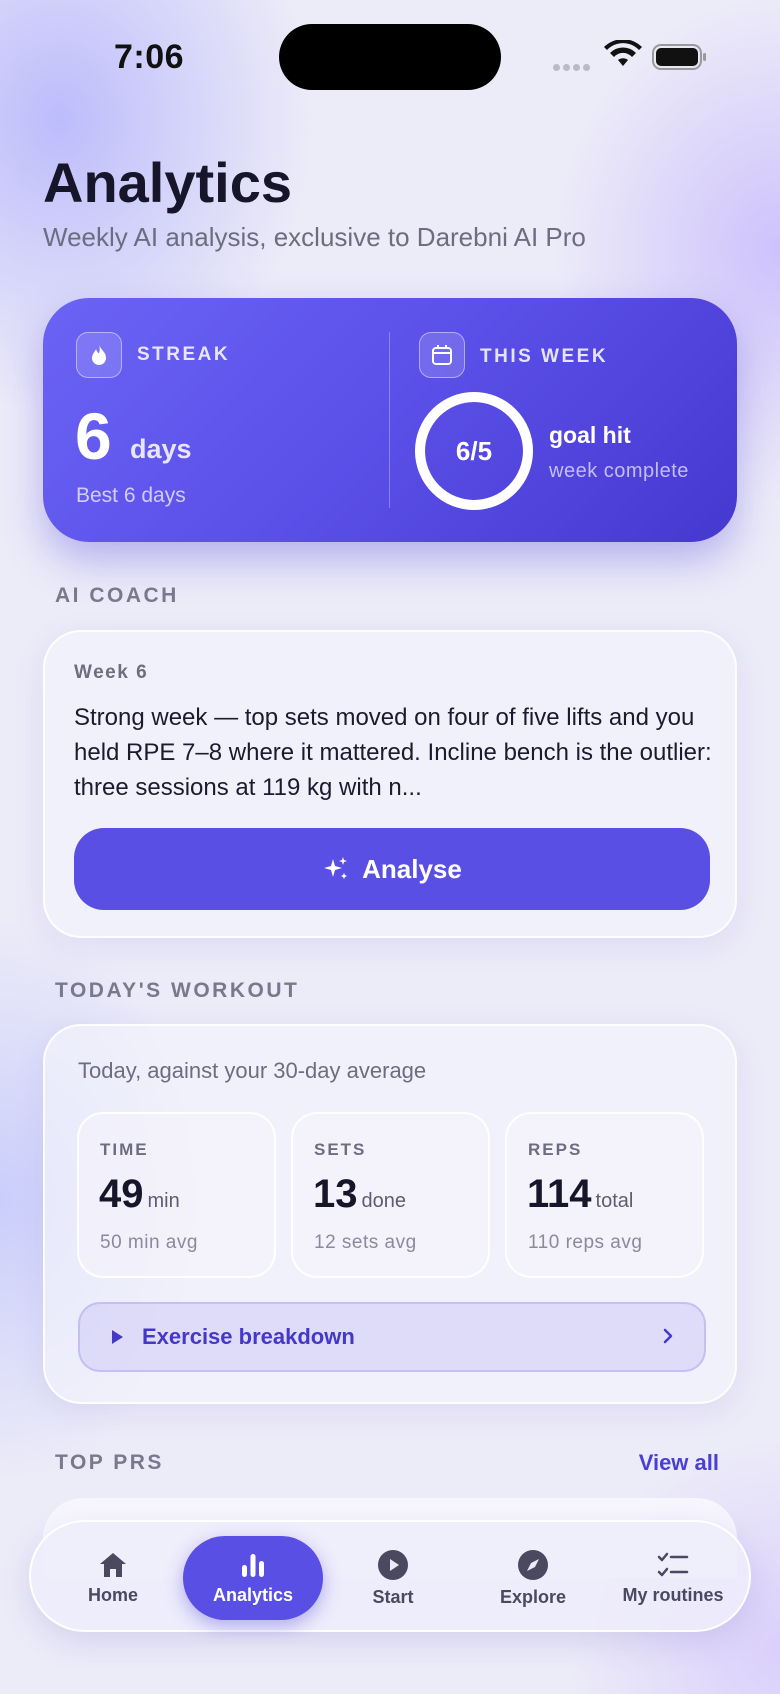  I want to click on tab-analytics: Analytics, so click(253, 1578).